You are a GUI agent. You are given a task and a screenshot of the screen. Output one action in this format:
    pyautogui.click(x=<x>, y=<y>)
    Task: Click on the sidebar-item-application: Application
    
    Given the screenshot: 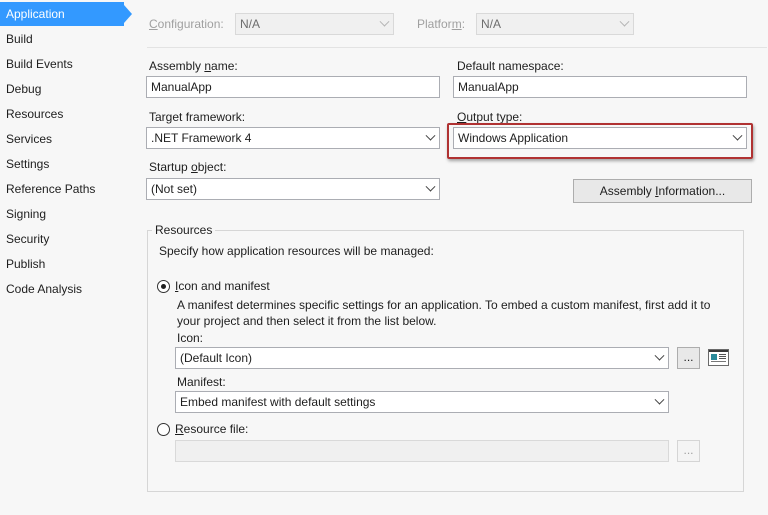 What is the action you would take?
    pyautogui.click(x=66, y=14)
    